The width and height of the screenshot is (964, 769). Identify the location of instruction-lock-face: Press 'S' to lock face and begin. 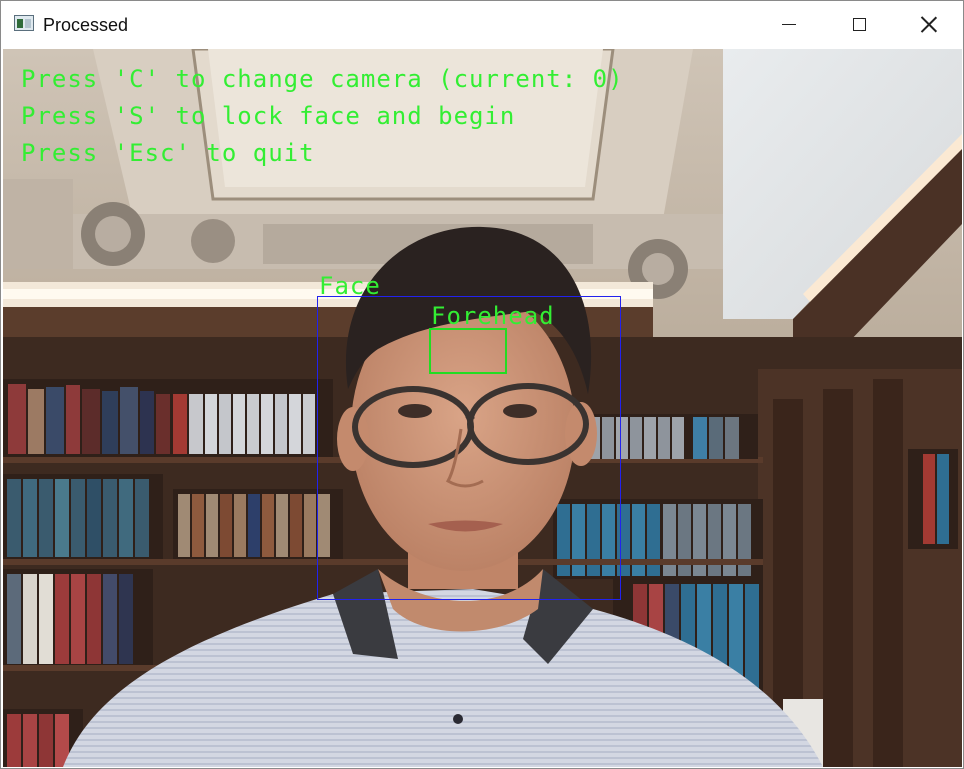
(268, 116).